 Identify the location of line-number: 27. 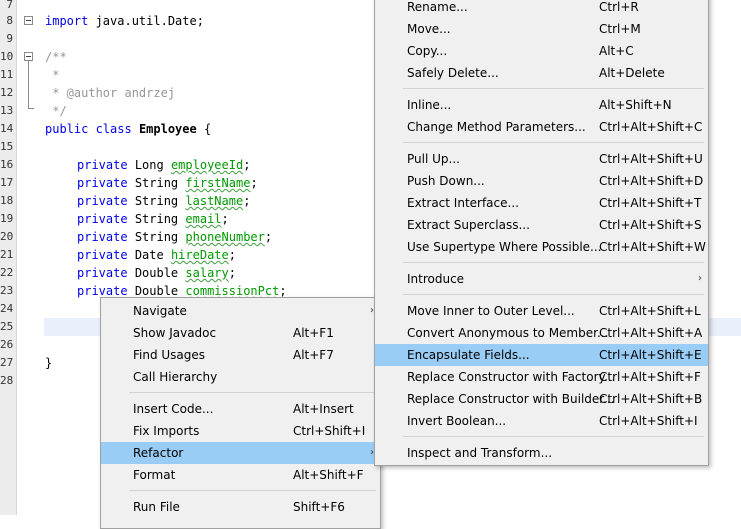
(7, 362).